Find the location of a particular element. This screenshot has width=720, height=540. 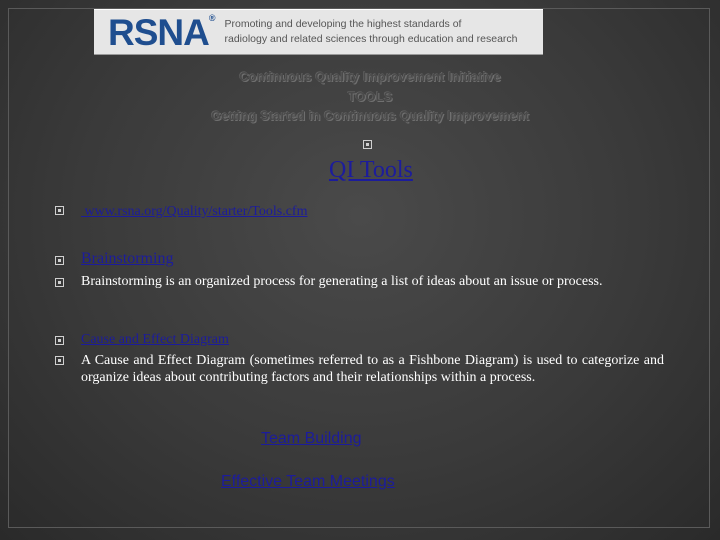

effective-team-meetings-link: Effective Team Meetings is located at coordinates (308, 482).